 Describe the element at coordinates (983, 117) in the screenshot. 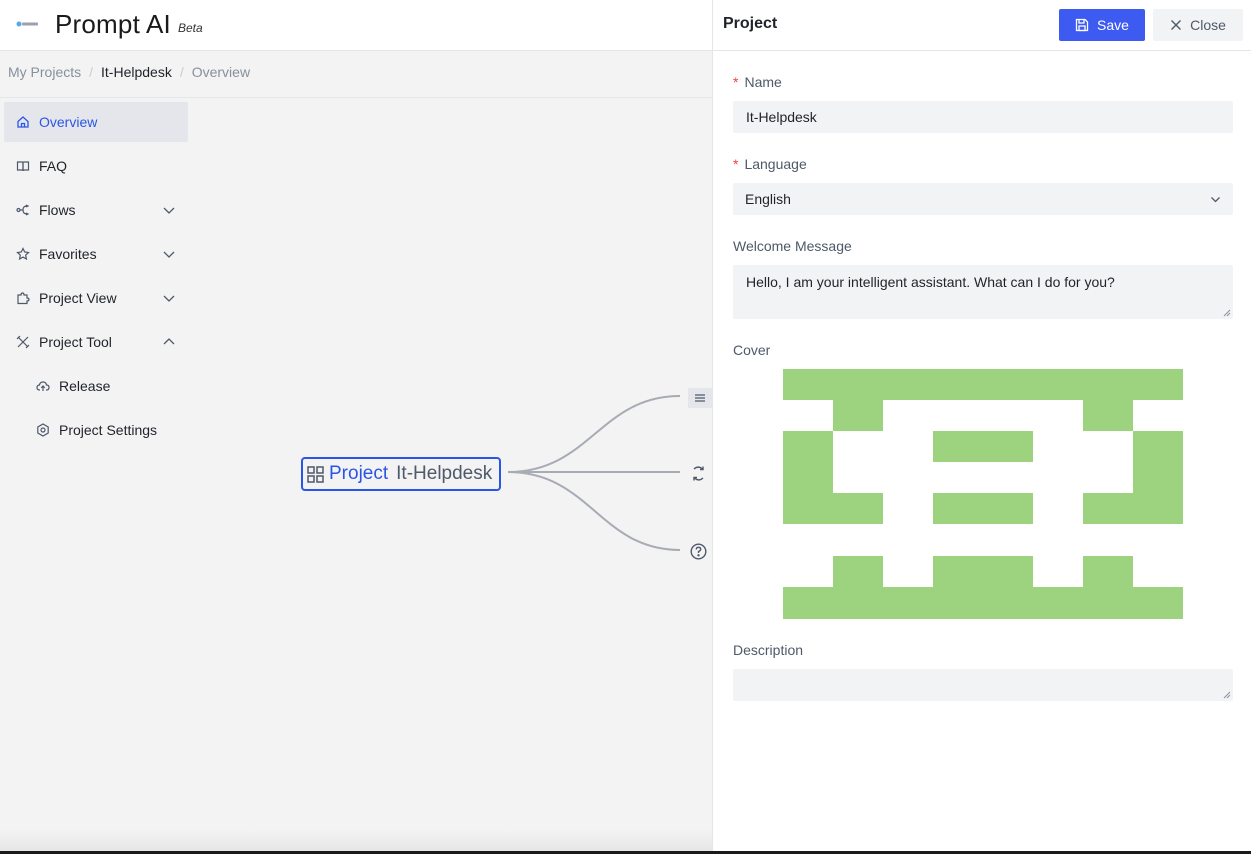

I see `name-field: It-Helpdesk` at that location.